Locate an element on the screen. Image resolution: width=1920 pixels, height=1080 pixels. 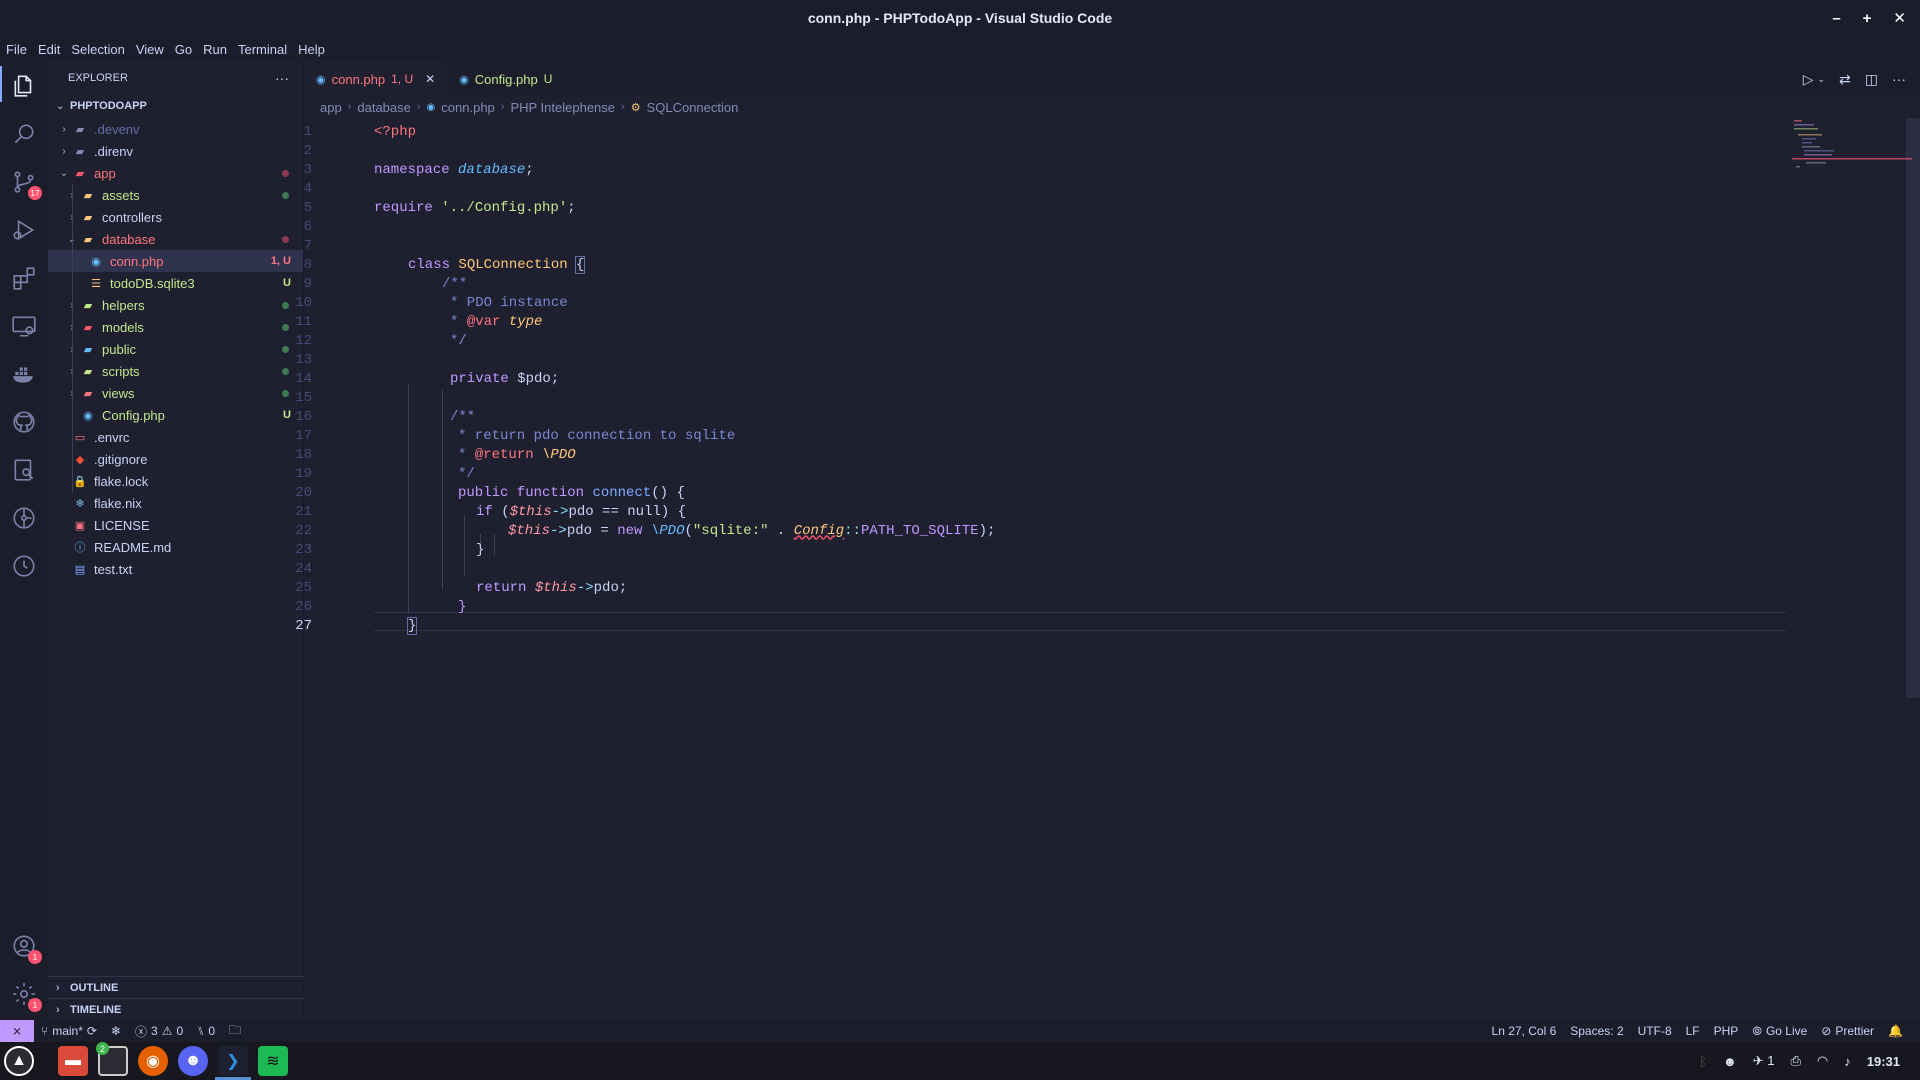
tree-item-label: assets is located at coordinates (121, 195).